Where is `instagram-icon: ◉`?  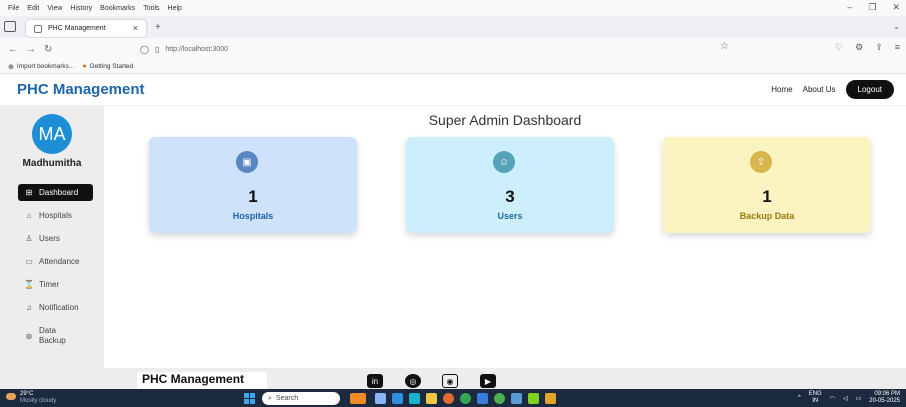
instagram-icon: ◉ is located at coordinates (450, 381).